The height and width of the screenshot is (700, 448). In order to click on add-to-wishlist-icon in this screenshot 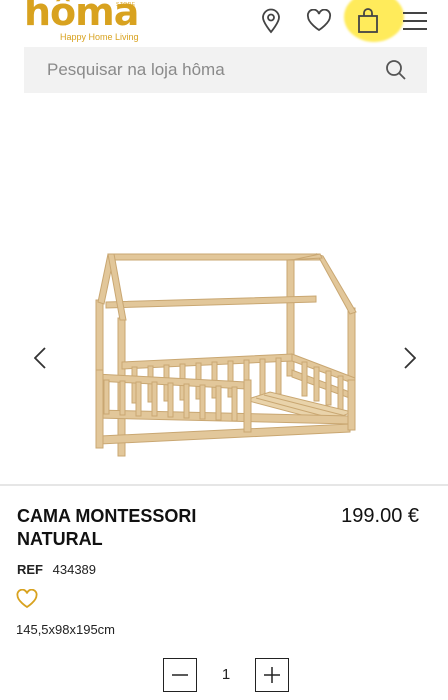, I will do `click(27, 599)`.